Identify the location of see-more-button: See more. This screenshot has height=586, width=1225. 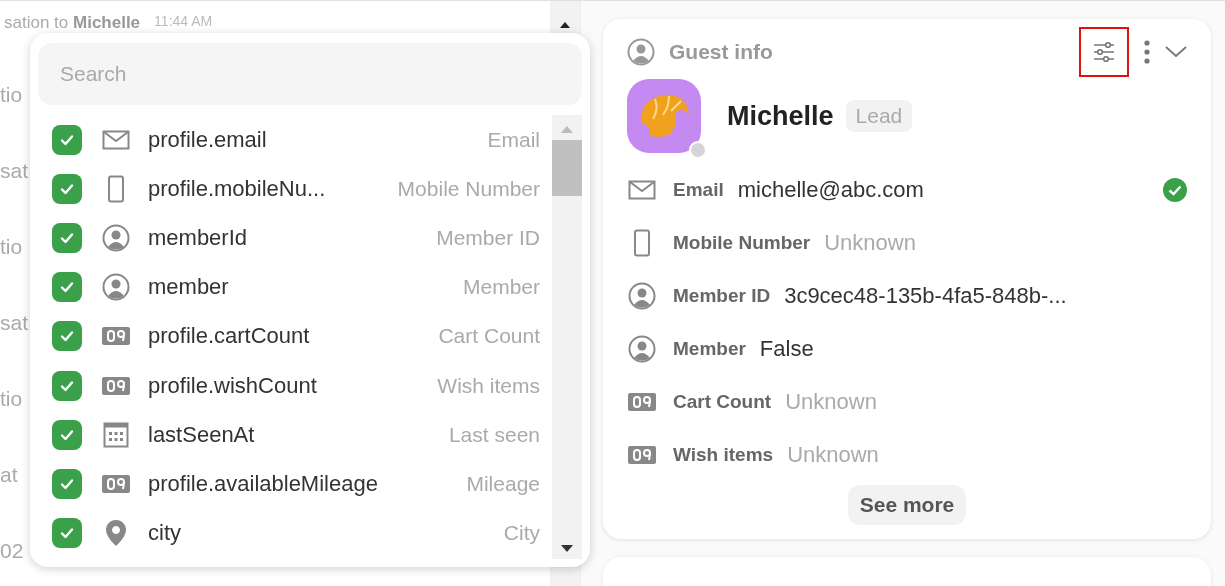
(907, 505).